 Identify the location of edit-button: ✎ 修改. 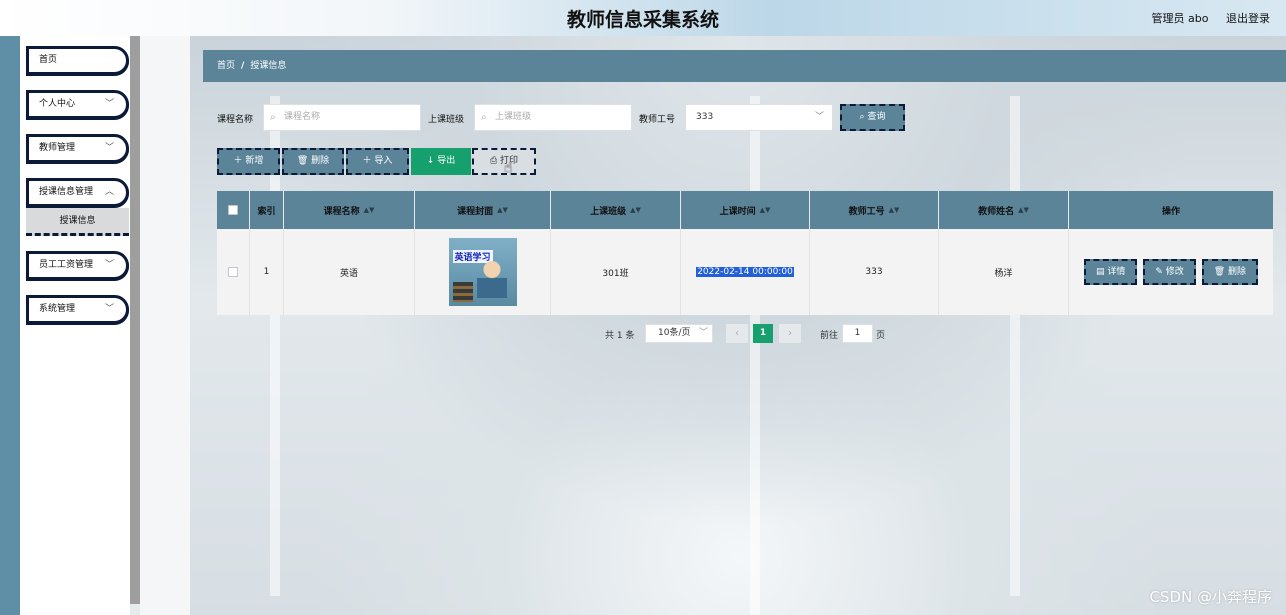
(1169, 272).